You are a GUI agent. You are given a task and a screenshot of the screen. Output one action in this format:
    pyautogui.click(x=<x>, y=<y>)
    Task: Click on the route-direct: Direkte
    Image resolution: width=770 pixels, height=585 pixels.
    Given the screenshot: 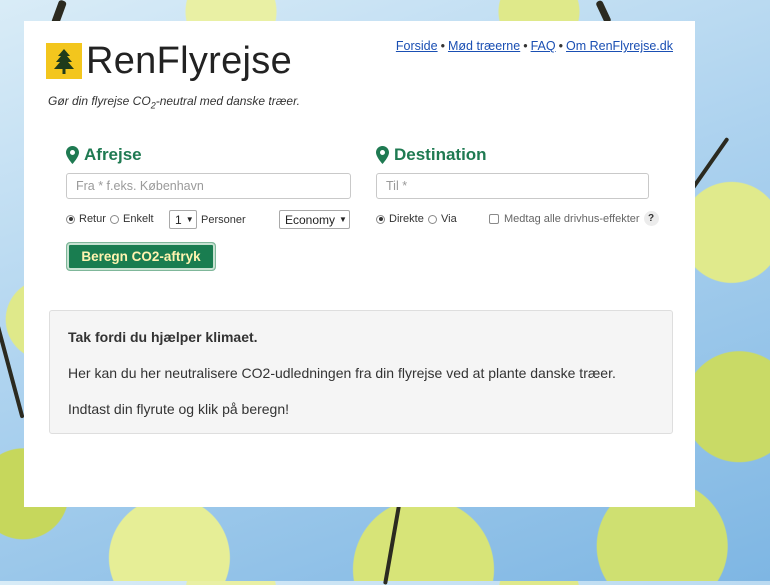 What is the action you would take?
    pyautogui.click(x=400, y=219)
    